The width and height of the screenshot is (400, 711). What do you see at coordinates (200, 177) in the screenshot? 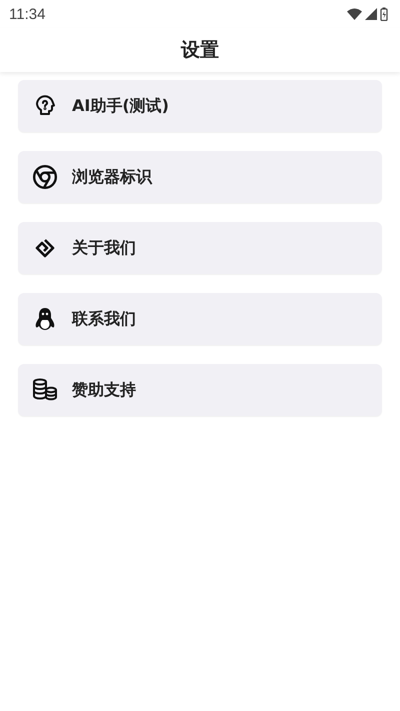
I see `settings-item: 浏览器标识` at bounding box center [200, 177].